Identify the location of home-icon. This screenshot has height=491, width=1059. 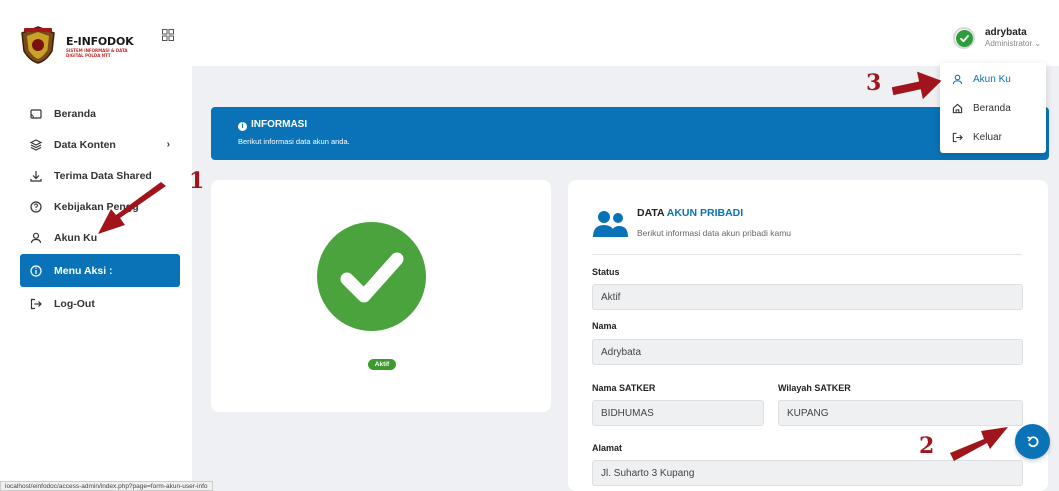
(958, 108).